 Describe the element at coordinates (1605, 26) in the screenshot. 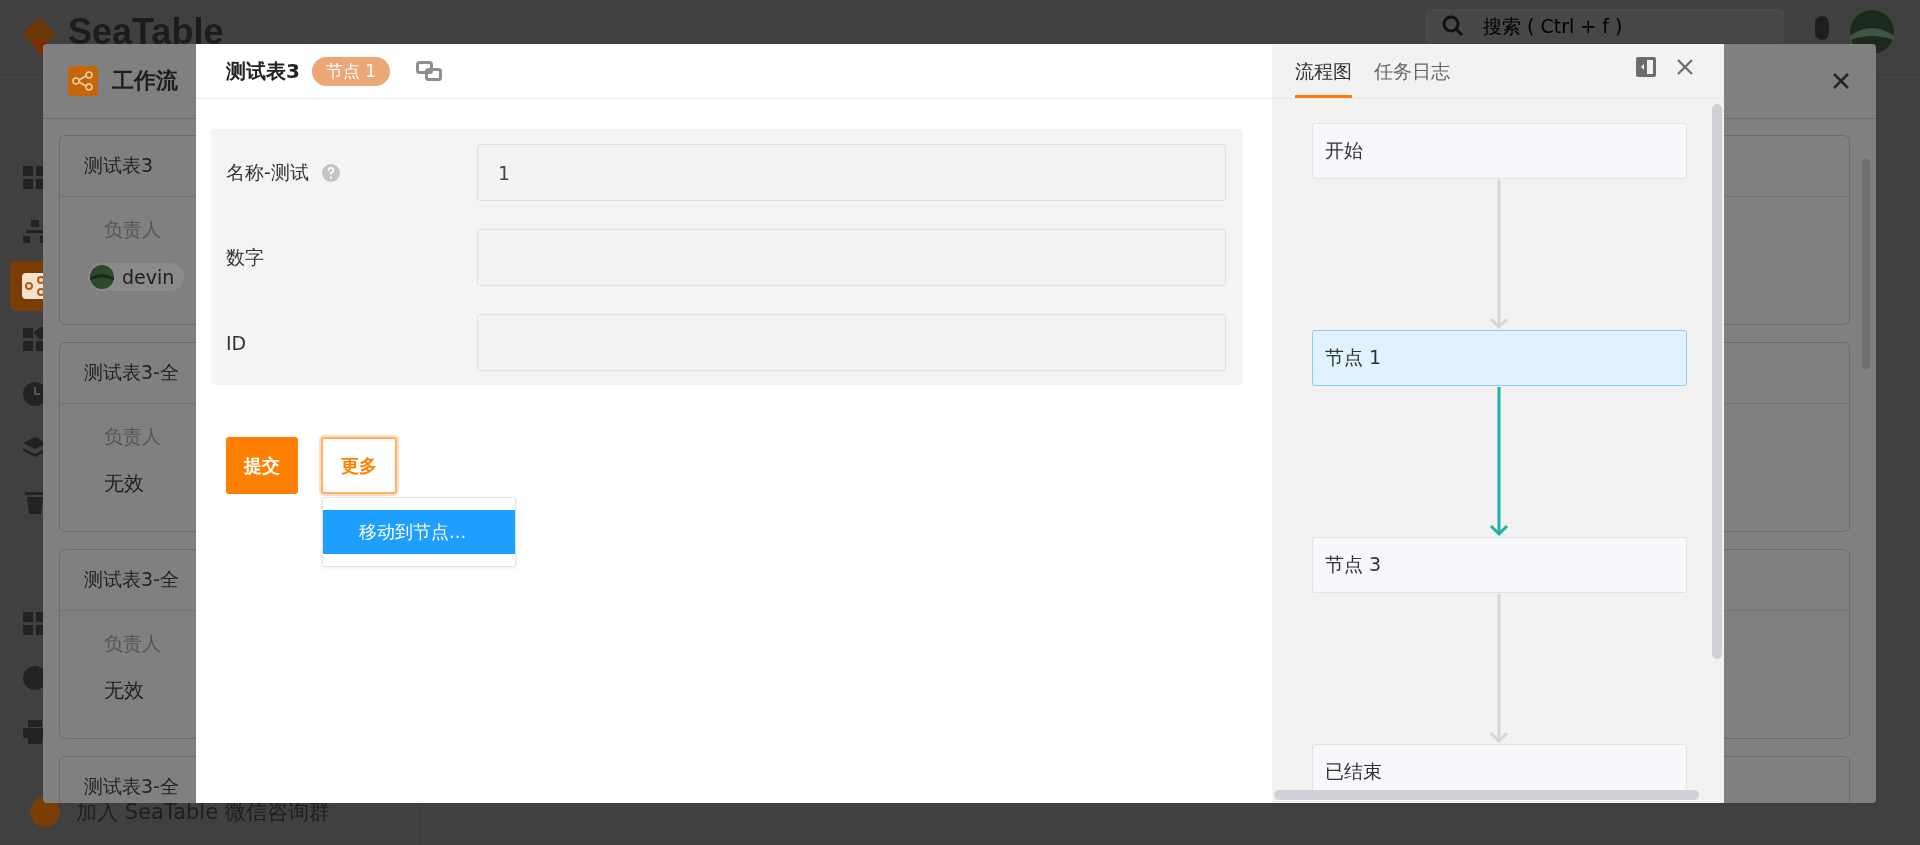

I see `search-field: 搜索 ( Ctrl + f )` at that location.